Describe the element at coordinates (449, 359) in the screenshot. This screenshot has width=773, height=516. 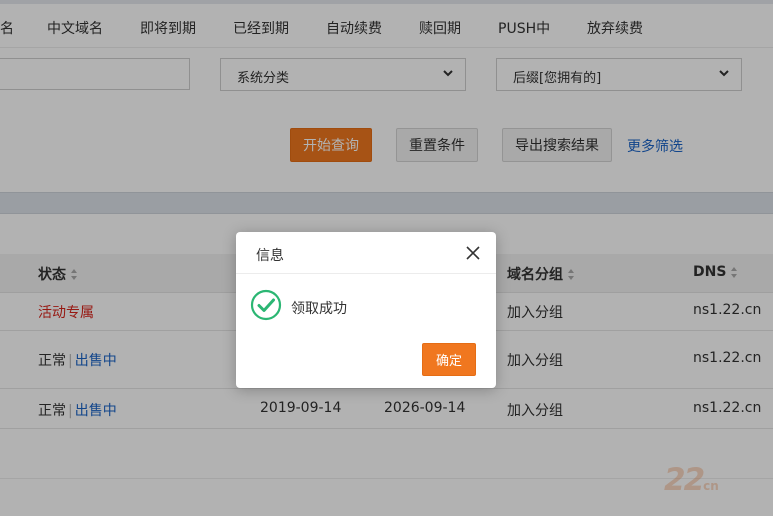
I see `ok-button: 确定` at that location.